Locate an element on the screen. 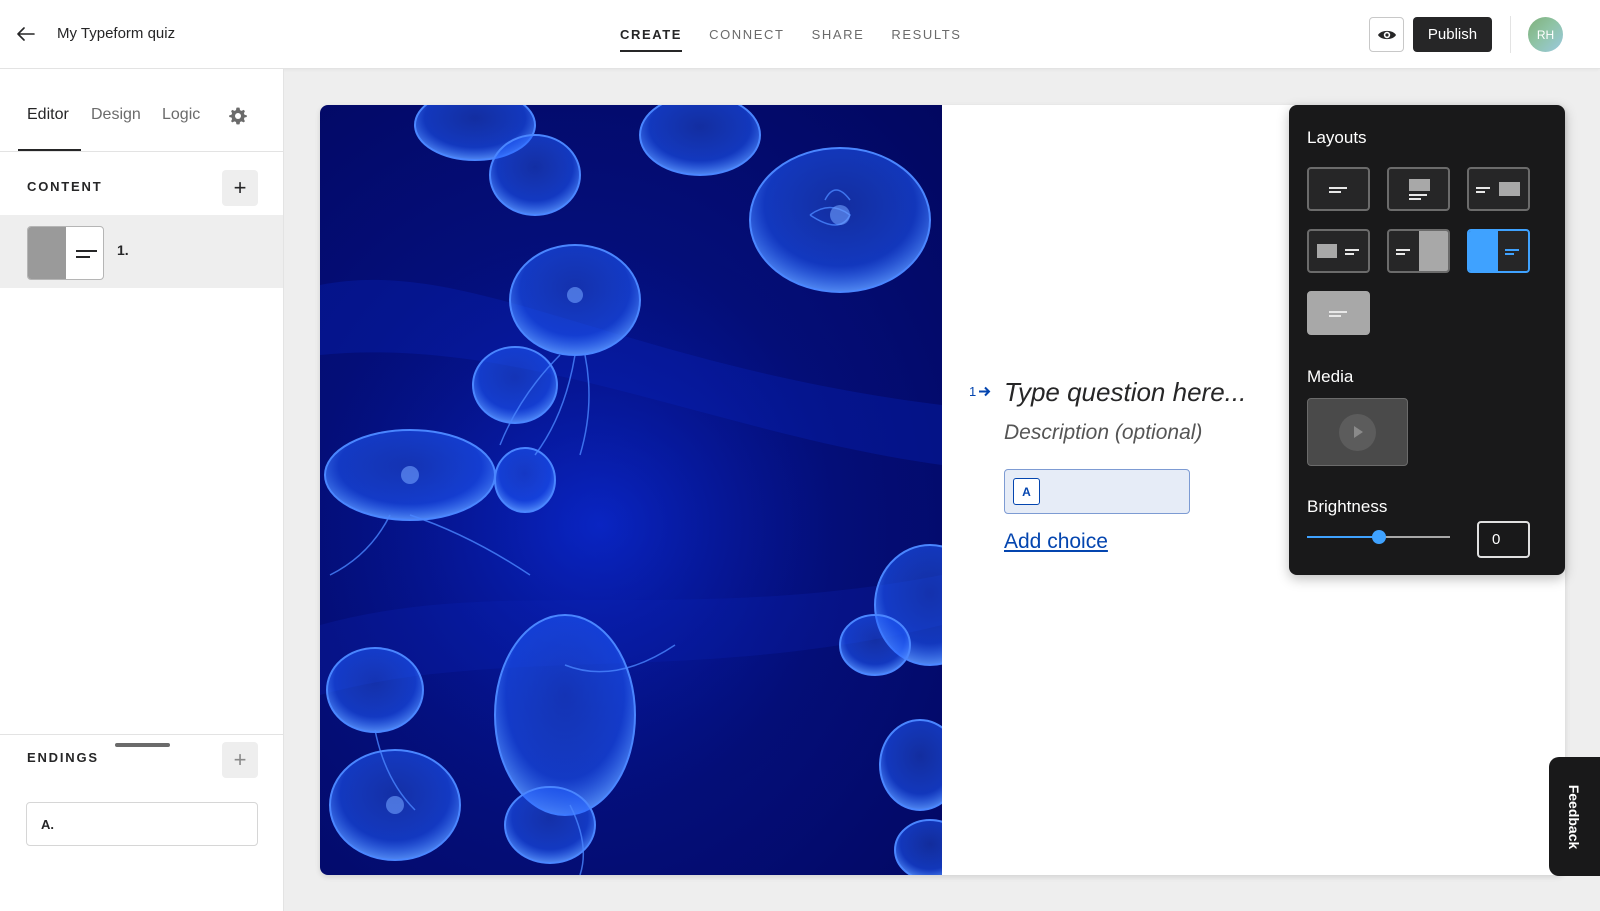  ending-label: A. is located at coordinates (47, 824).